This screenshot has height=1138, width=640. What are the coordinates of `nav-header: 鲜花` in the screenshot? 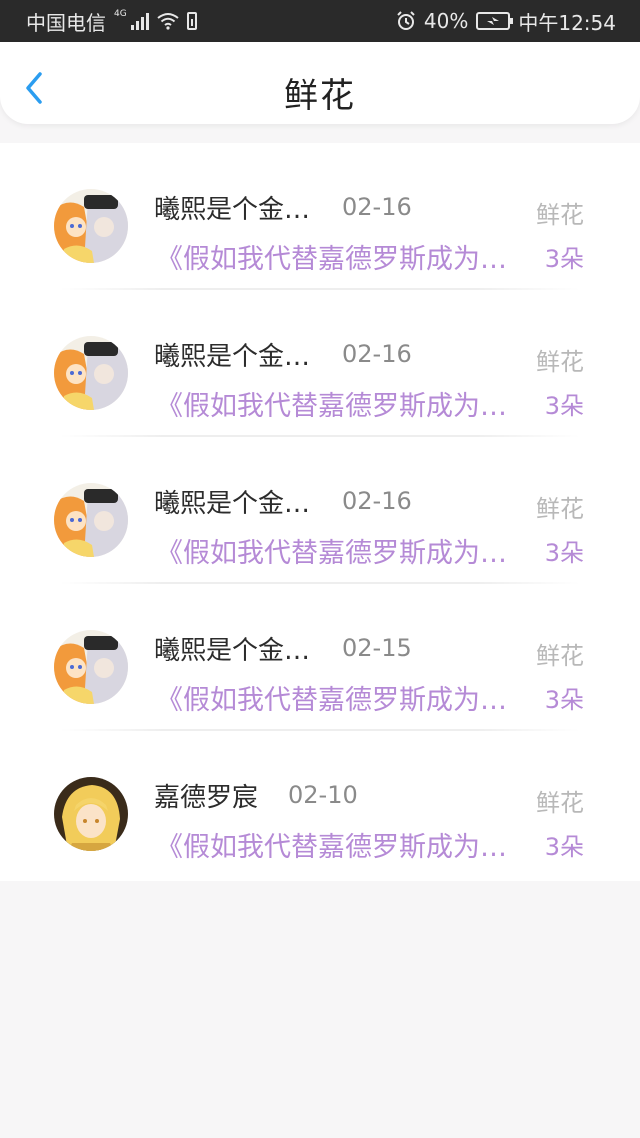 It's located at (320, 83).